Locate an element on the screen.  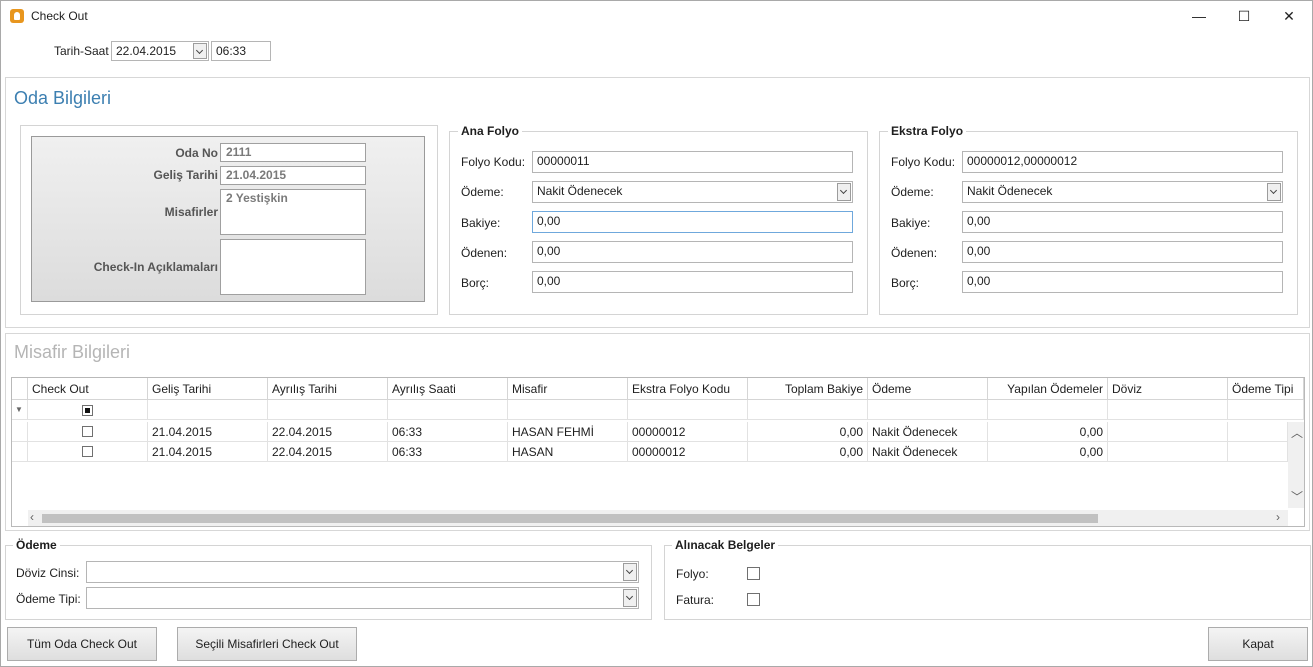
ekstra-odenen-input: 0,00 is located at coordinates (1122, 252).